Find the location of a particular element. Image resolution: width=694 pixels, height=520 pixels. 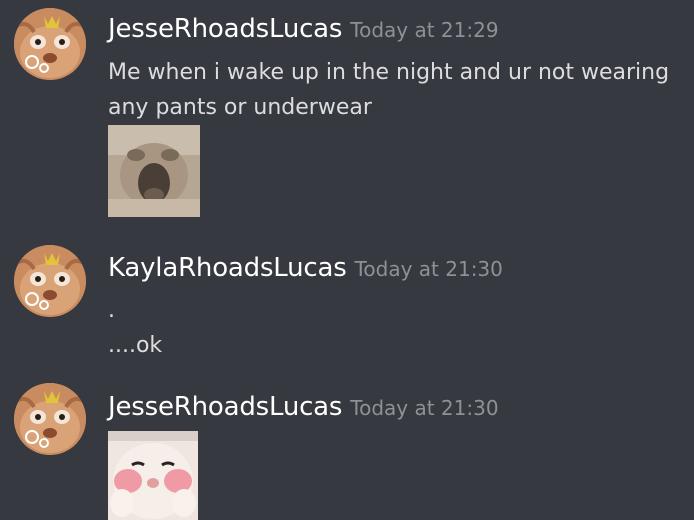

message-line: any pants or underwear is located at coordinates (240, 107).